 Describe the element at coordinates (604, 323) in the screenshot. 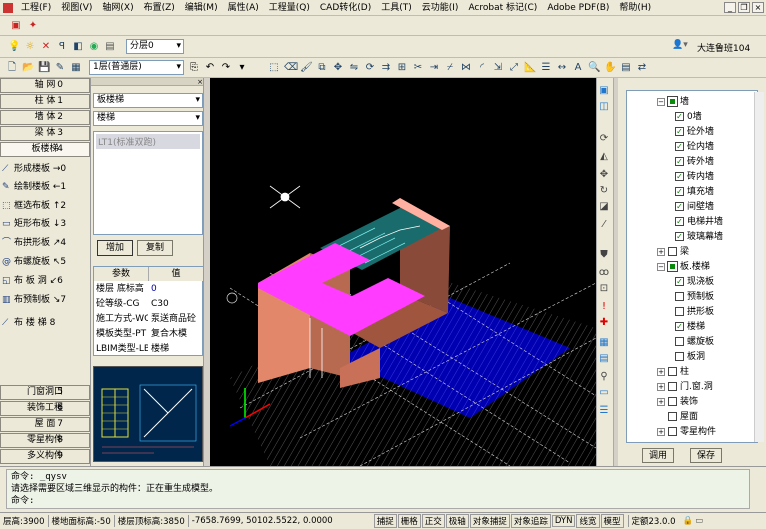

I see `alert-icon: ✚` at that location.